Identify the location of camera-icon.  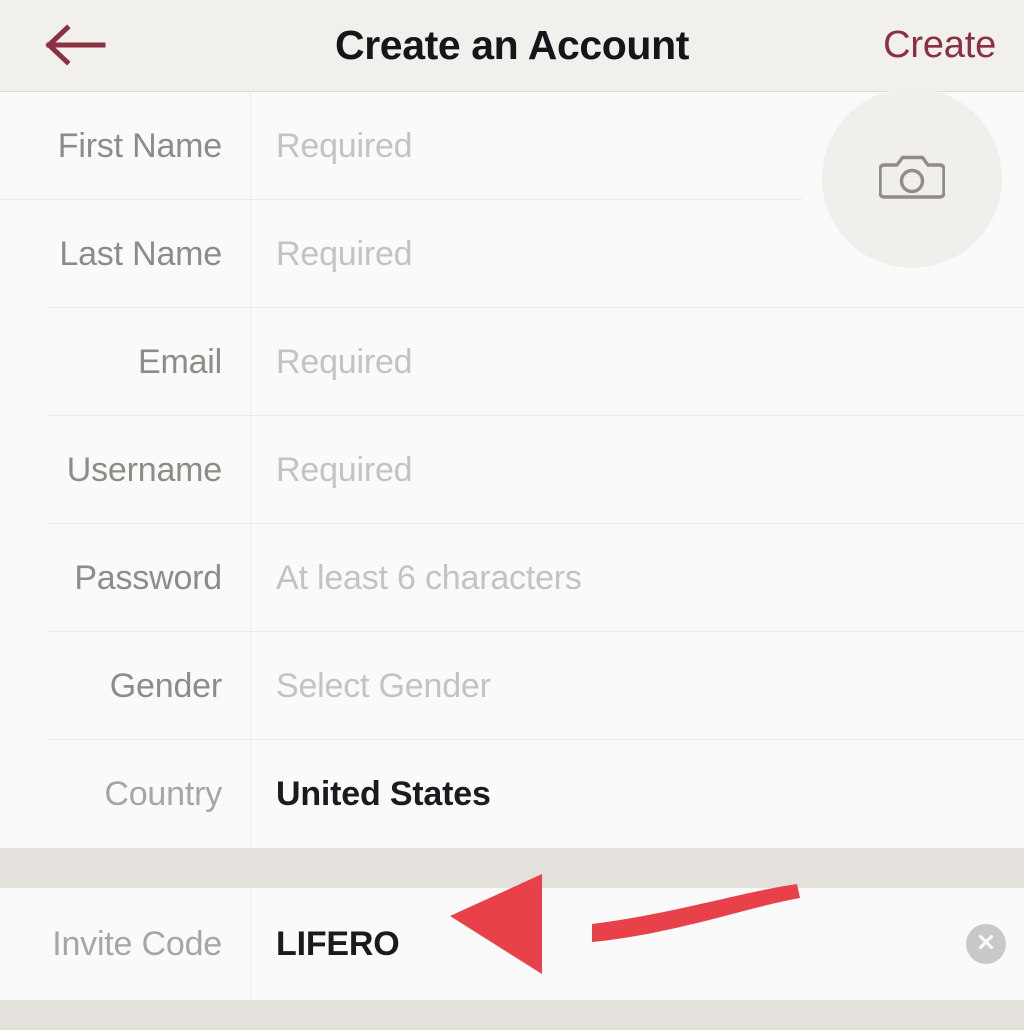
(912, 178).